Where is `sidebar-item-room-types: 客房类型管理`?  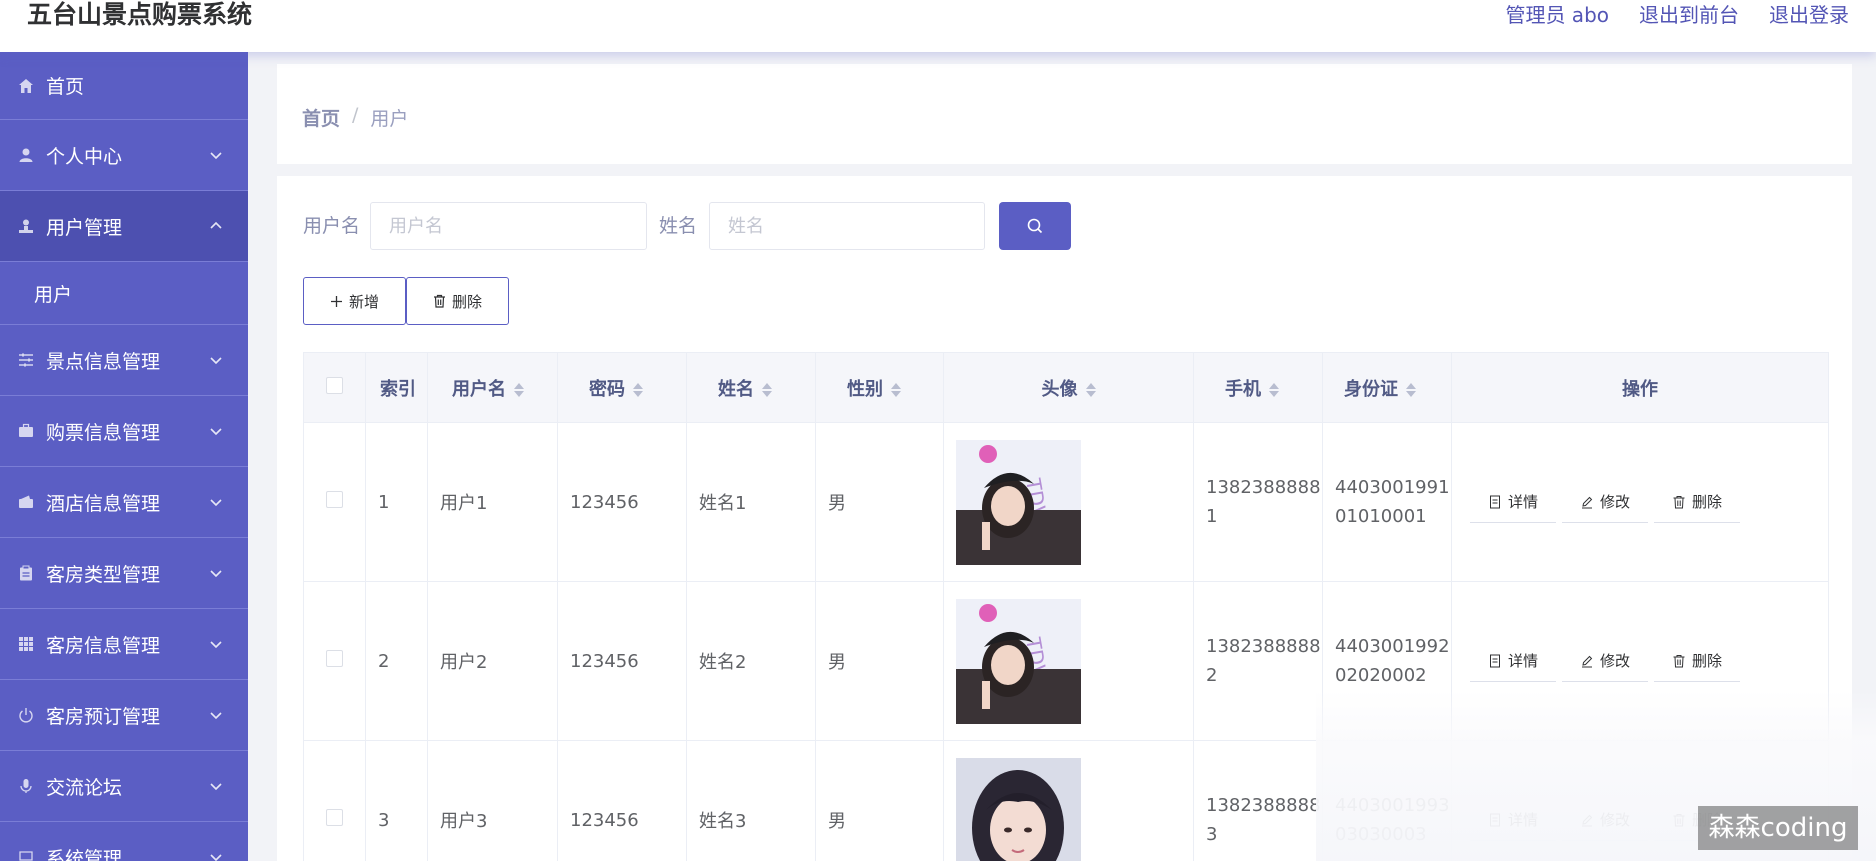 sidebar-item-room-types: 客房类型管理 is located at coordinates (124, 573).